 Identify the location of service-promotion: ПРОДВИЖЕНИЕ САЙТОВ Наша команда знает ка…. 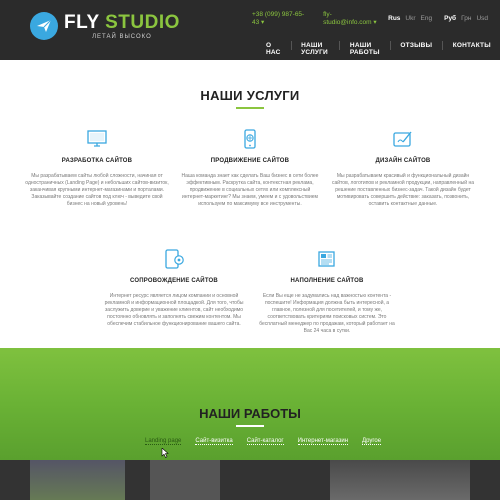
(250, 168).